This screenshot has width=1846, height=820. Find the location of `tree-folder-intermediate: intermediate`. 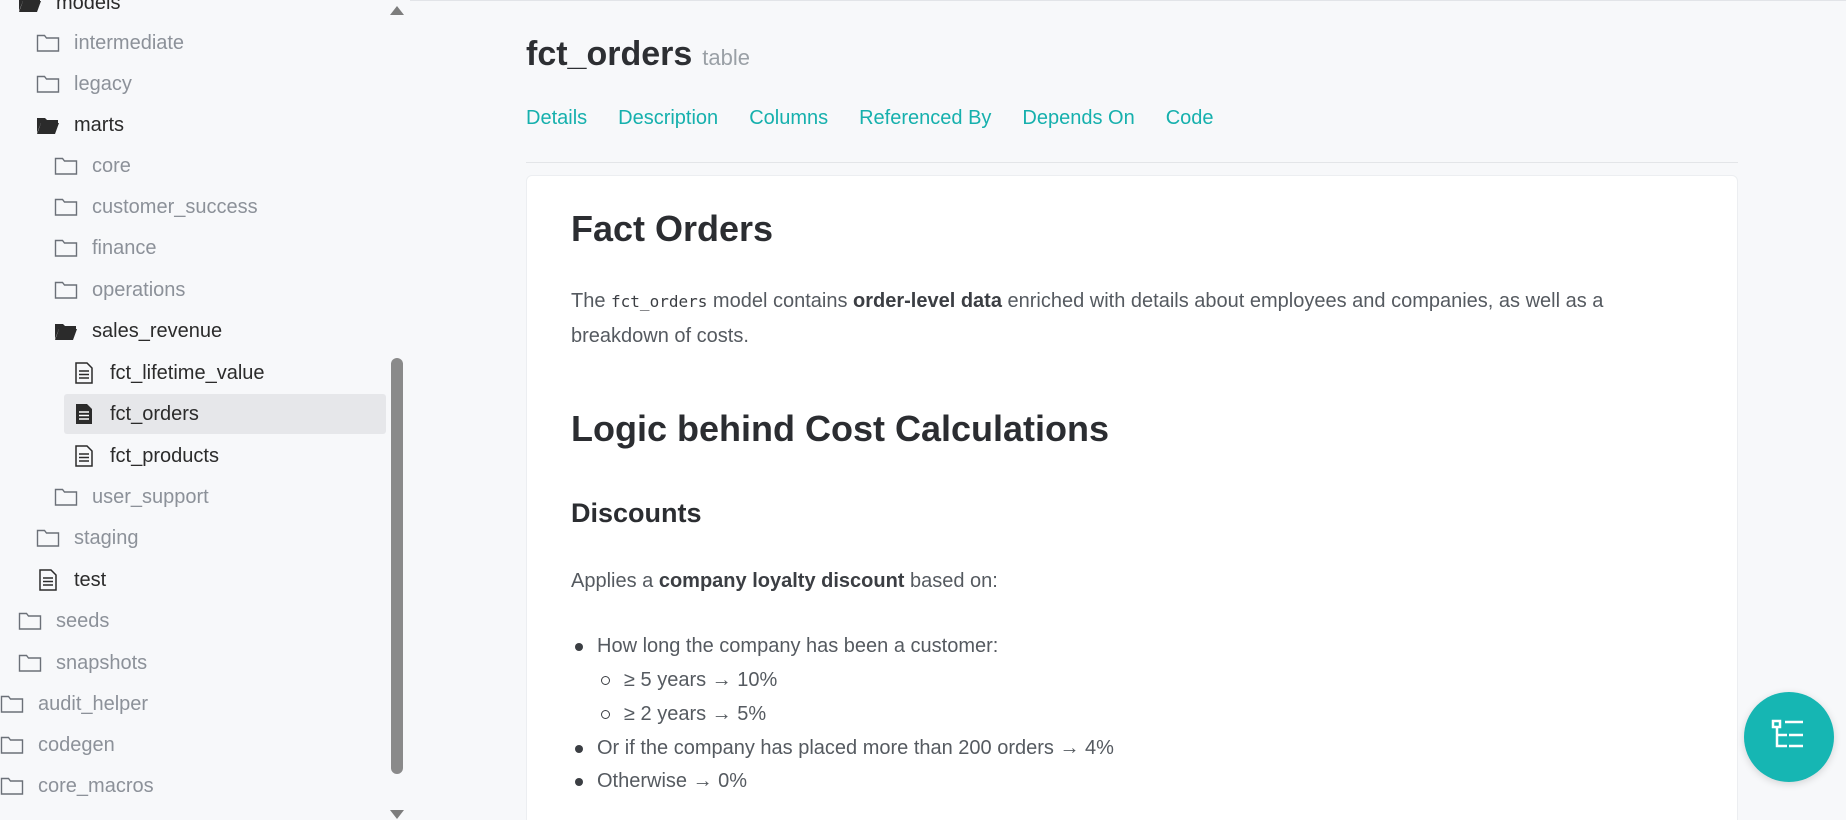

tree-folder-intermediate: intermediate is located at coordinates (110, 43).